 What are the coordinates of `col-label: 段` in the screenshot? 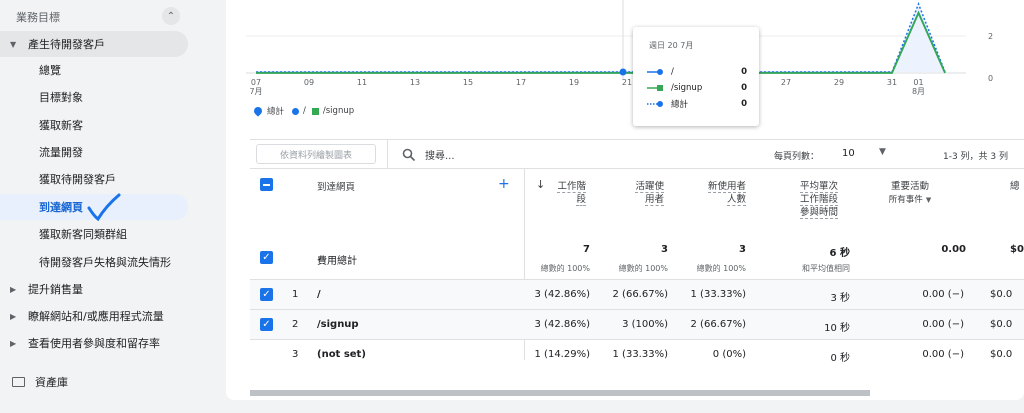 It's located at (581, 200).